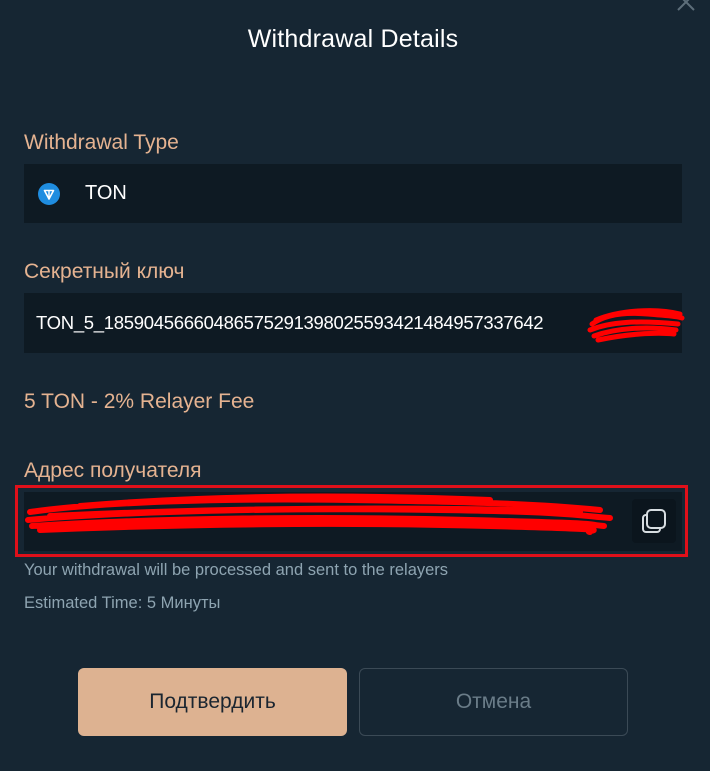 The image size is (710, 771). I want to click on close-button, so click(686, 7).